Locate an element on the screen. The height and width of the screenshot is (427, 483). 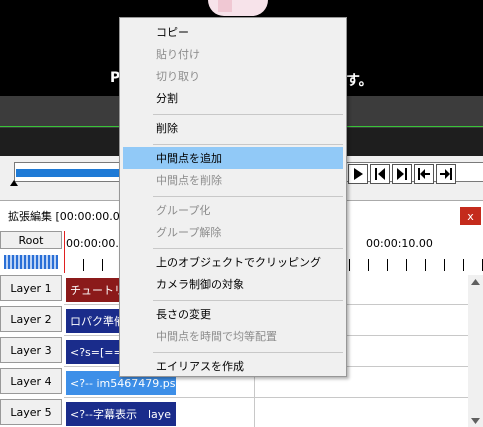
go-to-end-icon is located at coordinates (446, 174).